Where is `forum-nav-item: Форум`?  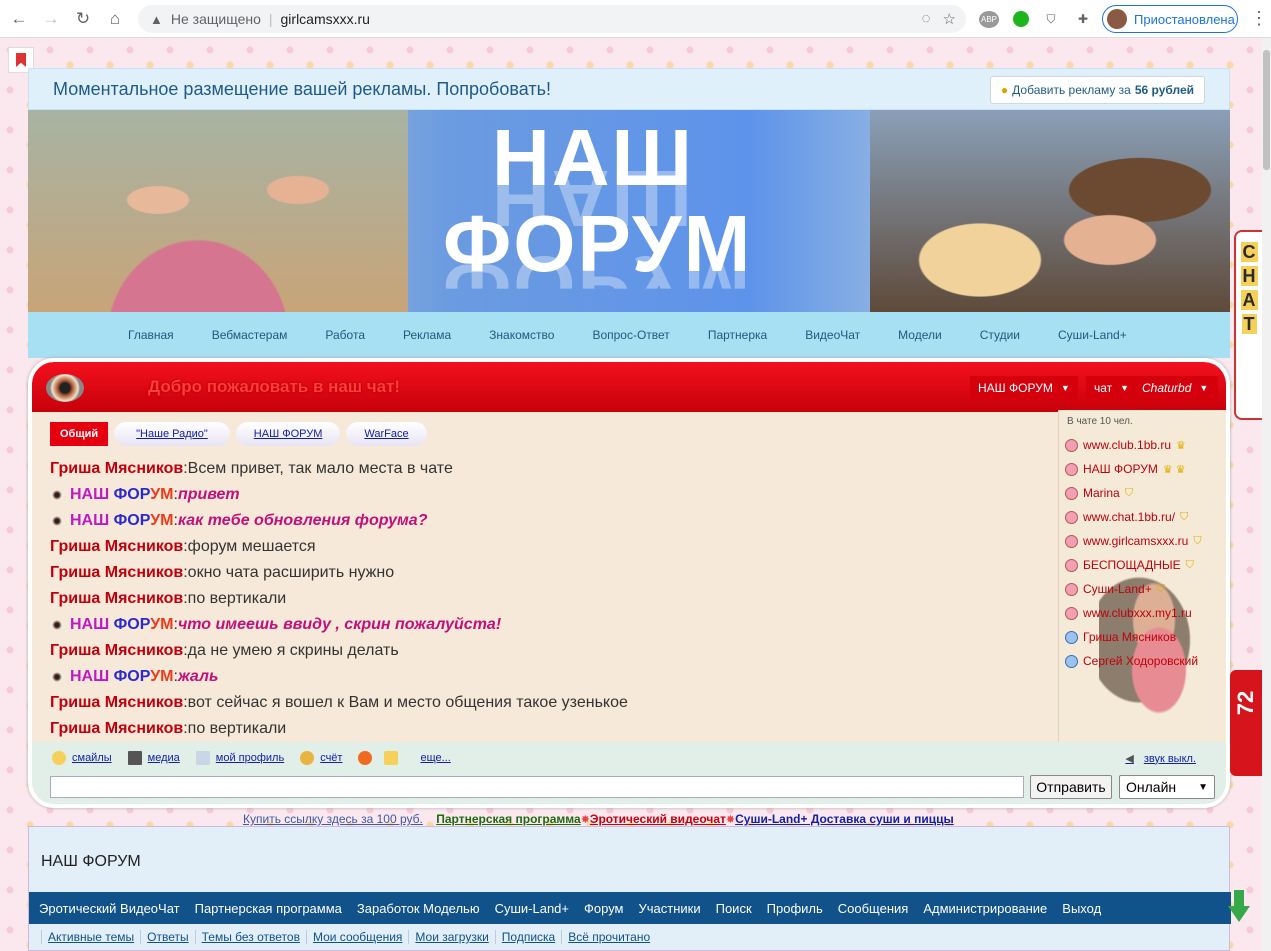
forum-nav-item: Форум is located at coordinates (604, 908).